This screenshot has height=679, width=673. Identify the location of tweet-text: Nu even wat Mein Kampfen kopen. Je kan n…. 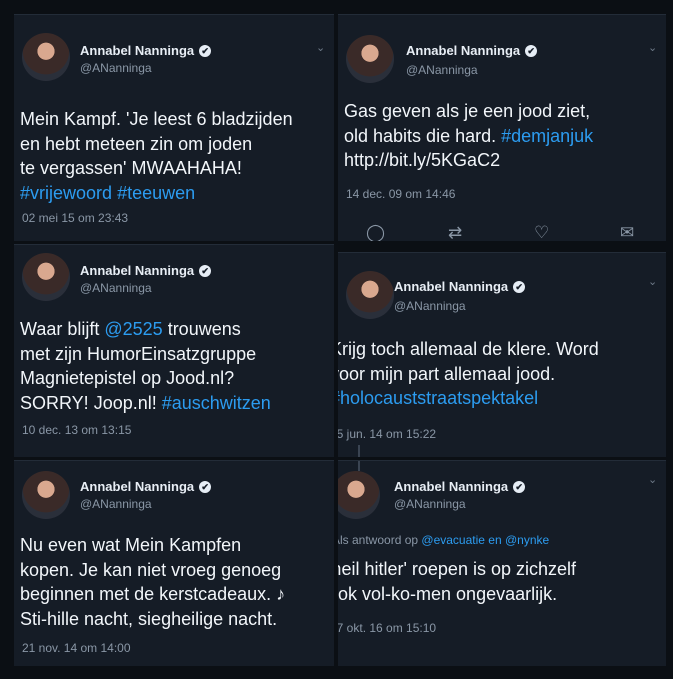
(153, 582).